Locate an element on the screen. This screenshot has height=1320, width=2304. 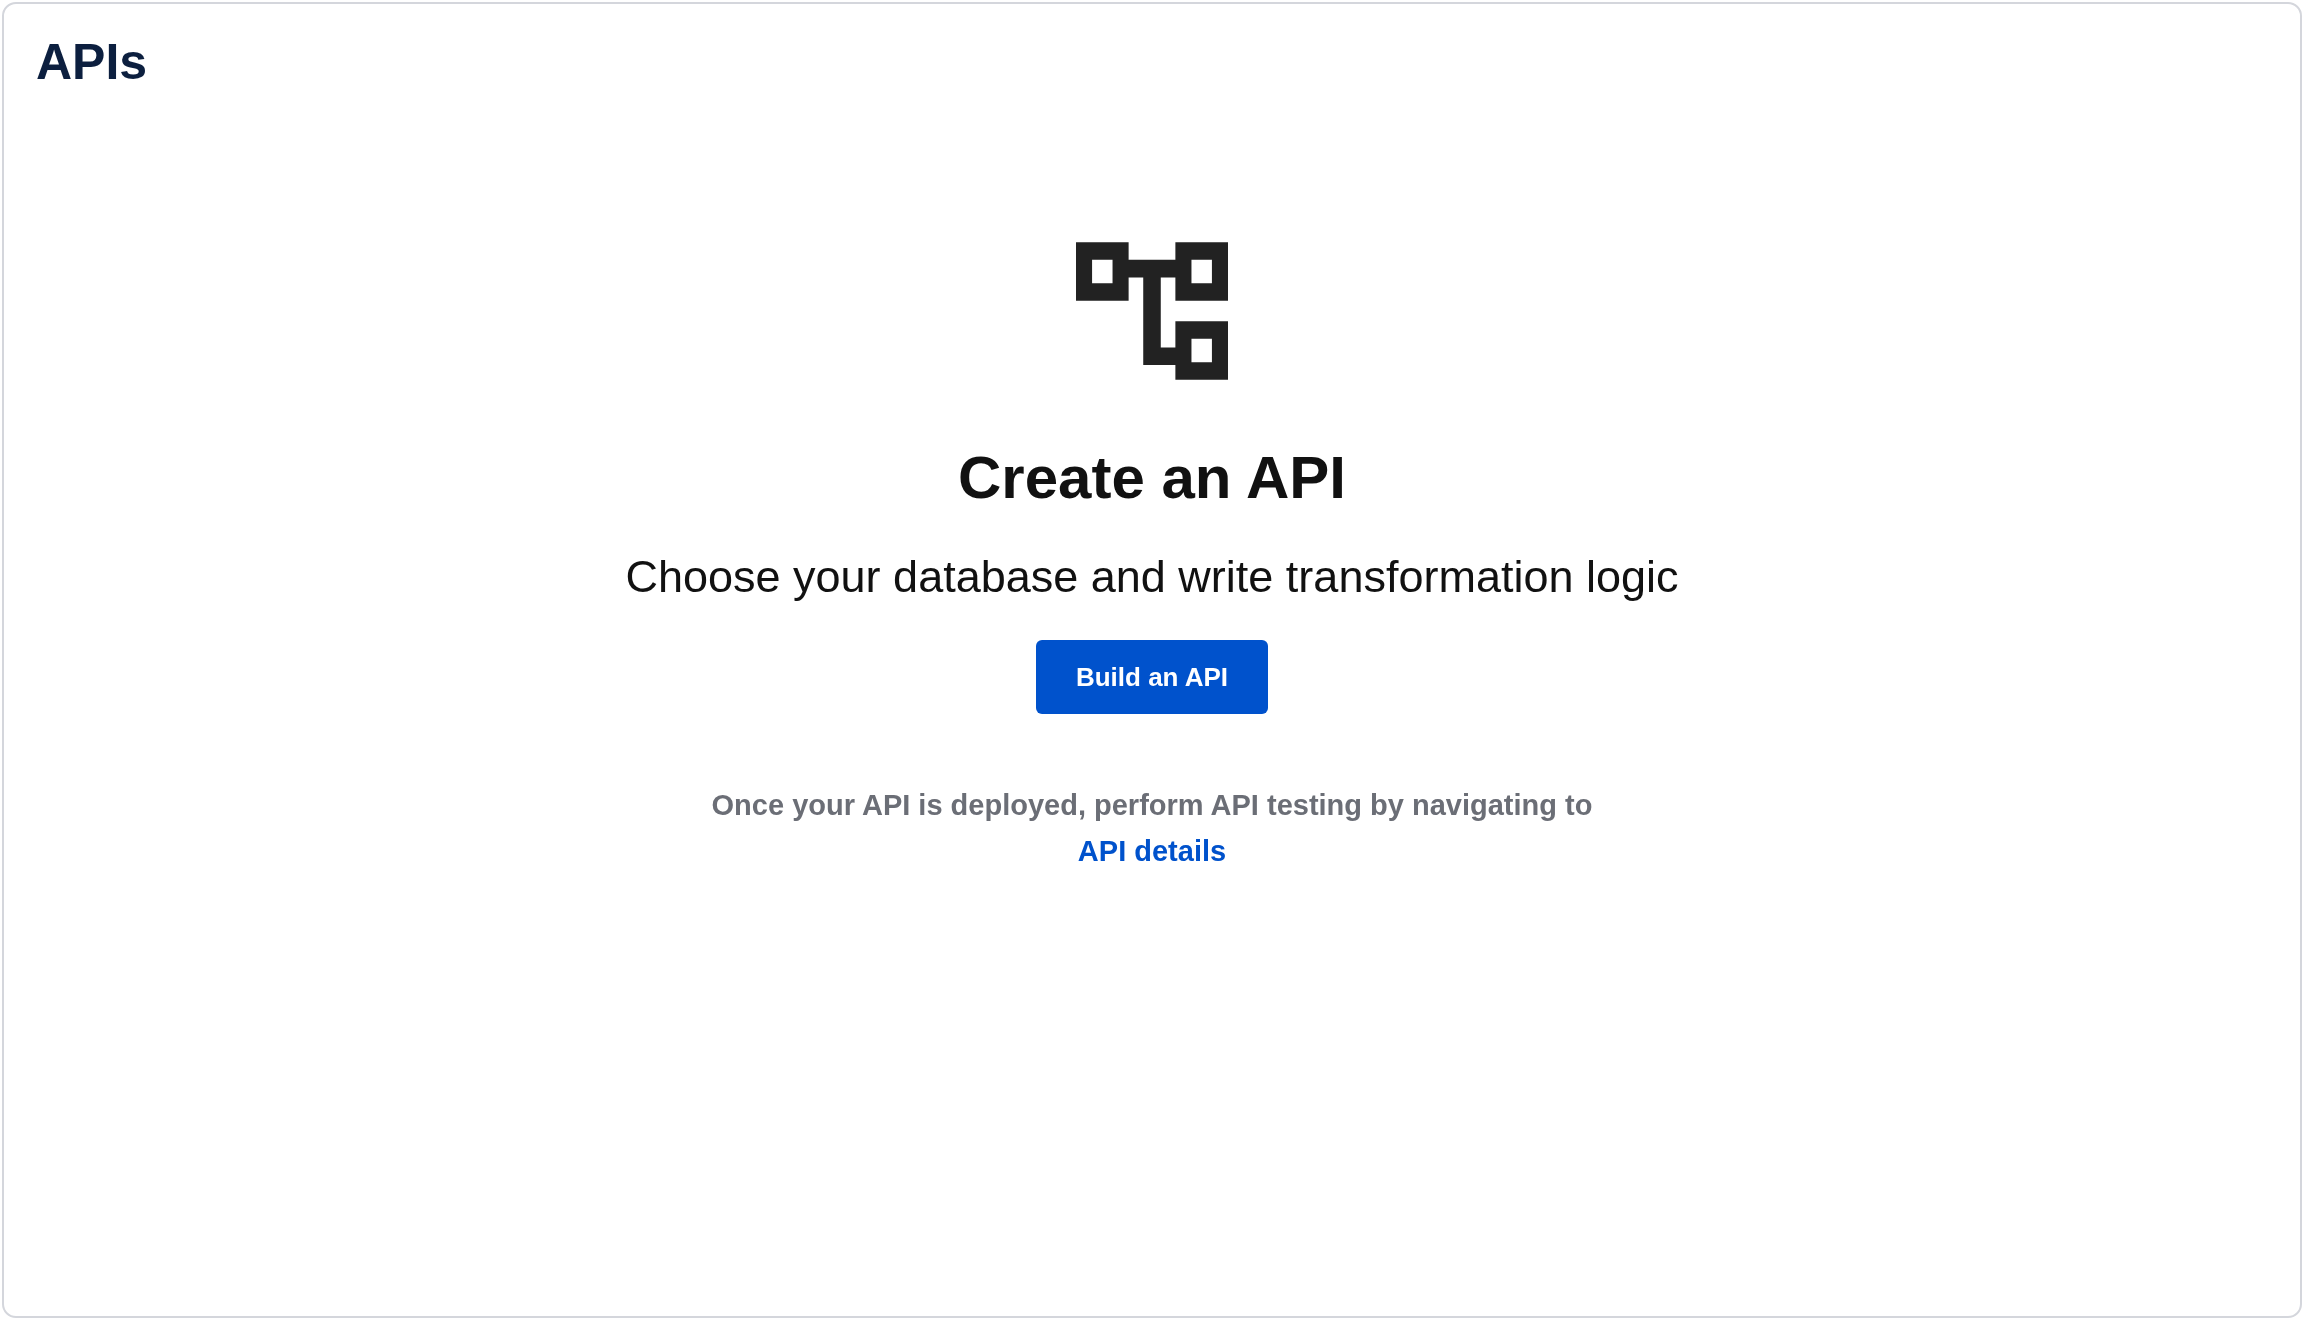
build-api-button: Build an API is located at coordinates (1152, 677).